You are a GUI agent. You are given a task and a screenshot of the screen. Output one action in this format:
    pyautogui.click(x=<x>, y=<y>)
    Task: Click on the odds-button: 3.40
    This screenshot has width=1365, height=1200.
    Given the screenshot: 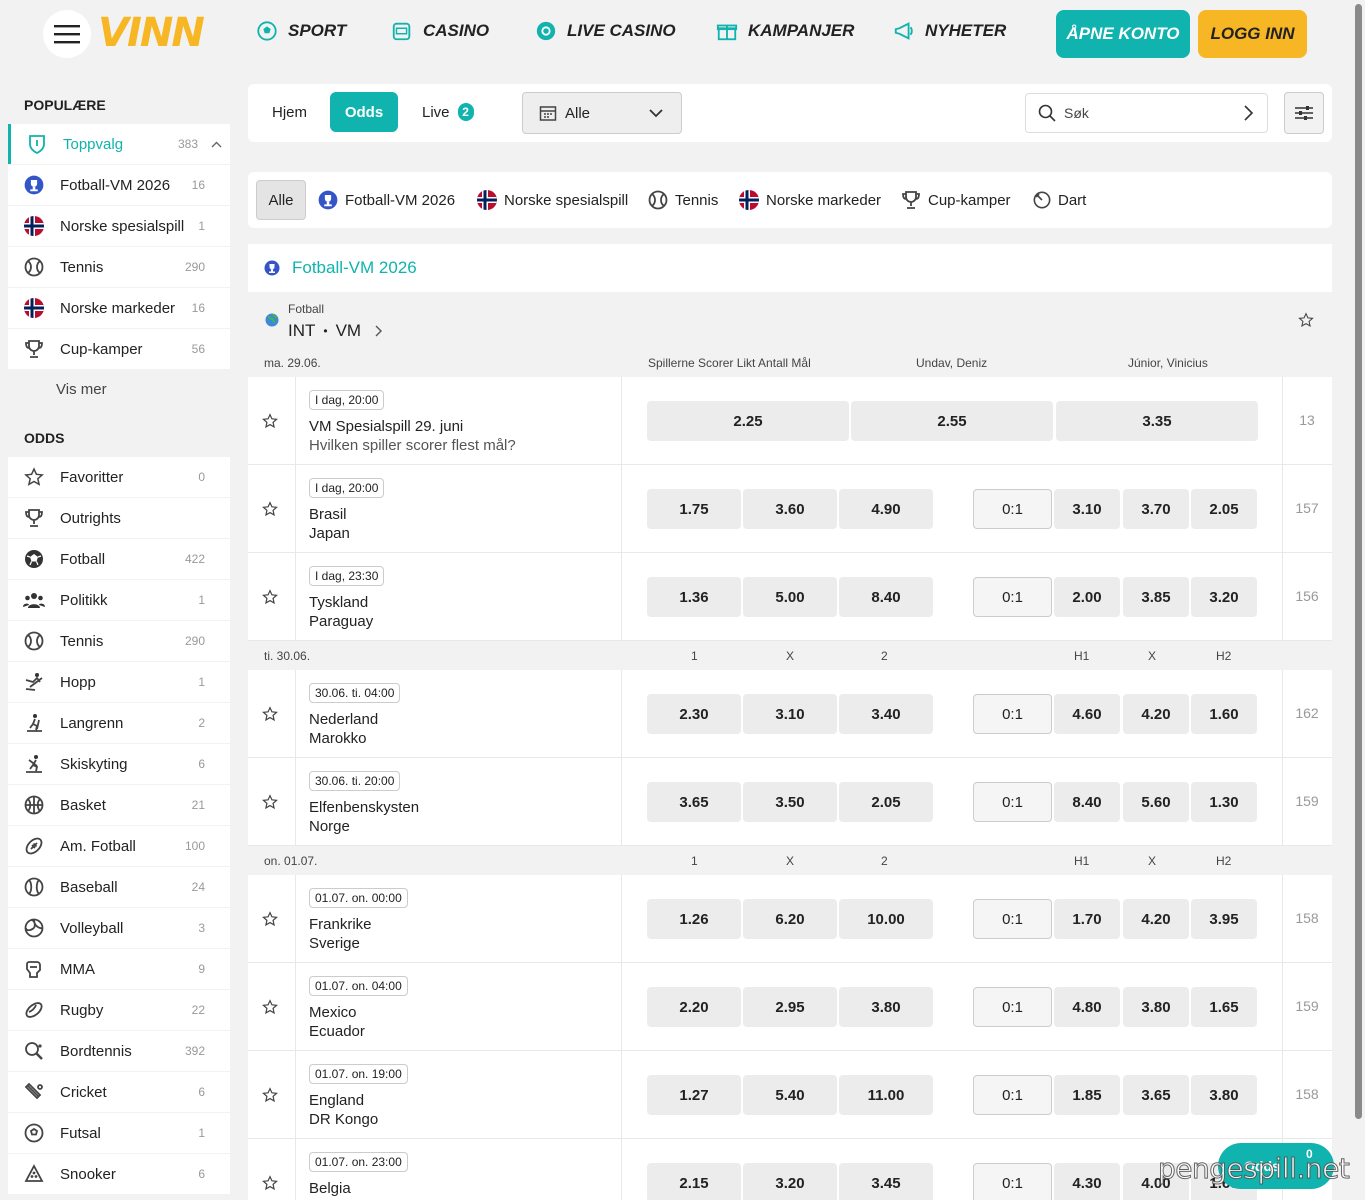 What is the action you would take?
    pyautogui.click(x=886, y=714)
    